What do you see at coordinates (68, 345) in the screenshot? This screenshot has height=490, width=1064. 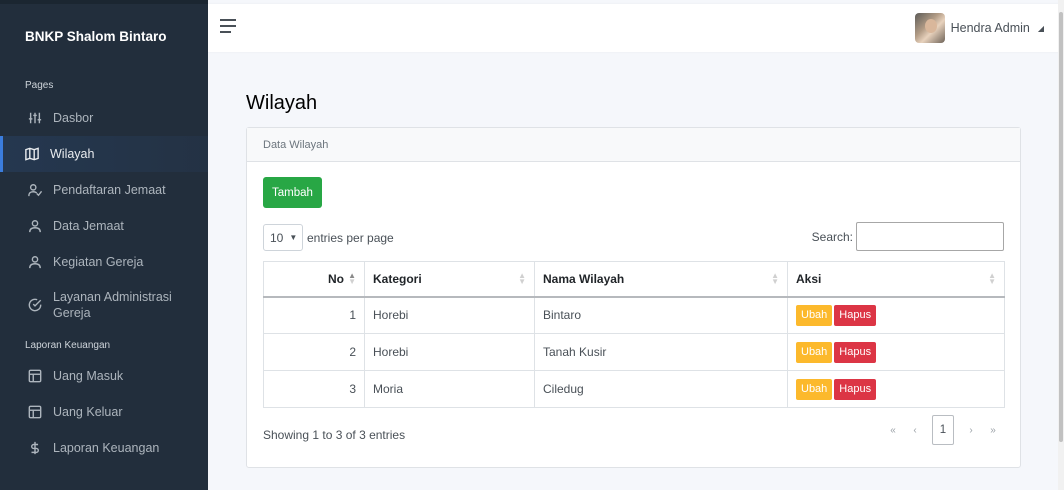 I see `section-header-laporan: Laporan Keuangan` at bounding box center [68, 345].